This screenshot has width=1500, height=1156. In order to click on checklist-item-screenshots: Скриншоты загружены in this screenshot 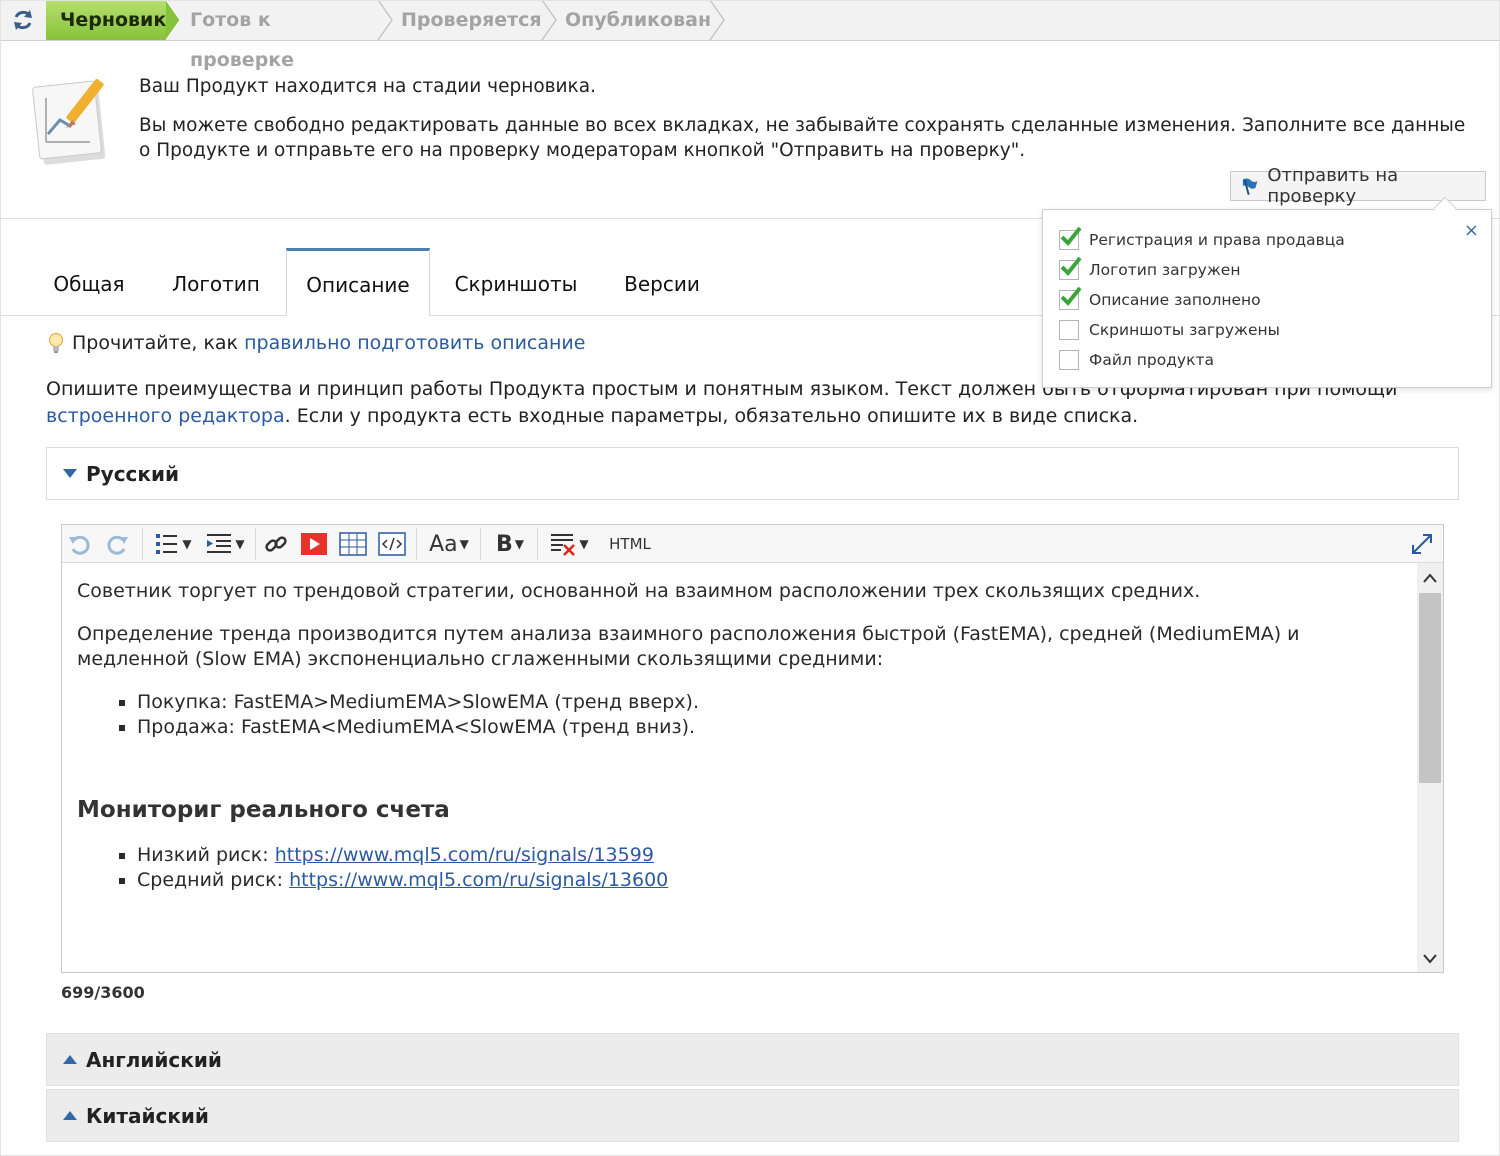, I will do `click(1169, 330)`.